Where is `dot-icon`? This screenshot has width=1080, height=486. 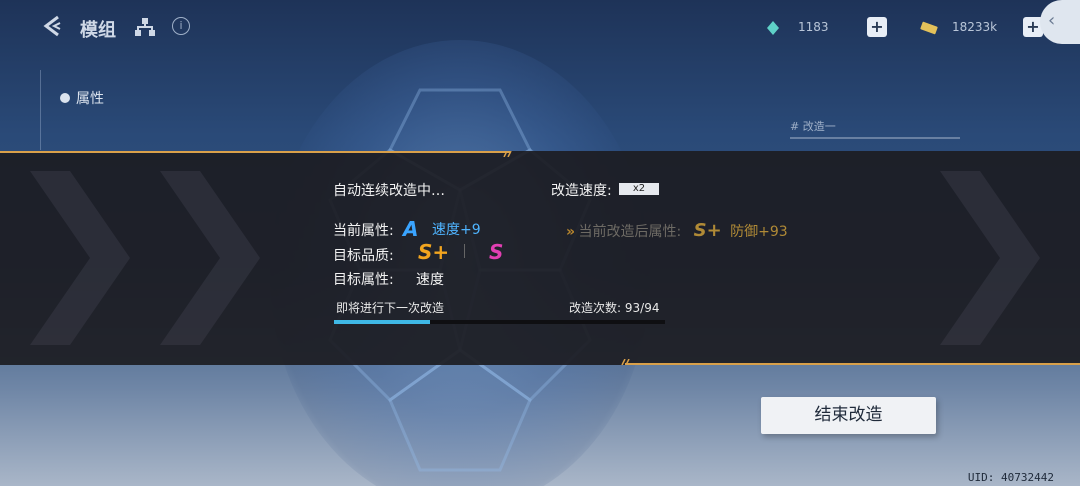
dot-icon is located at coordinates (65, 98).